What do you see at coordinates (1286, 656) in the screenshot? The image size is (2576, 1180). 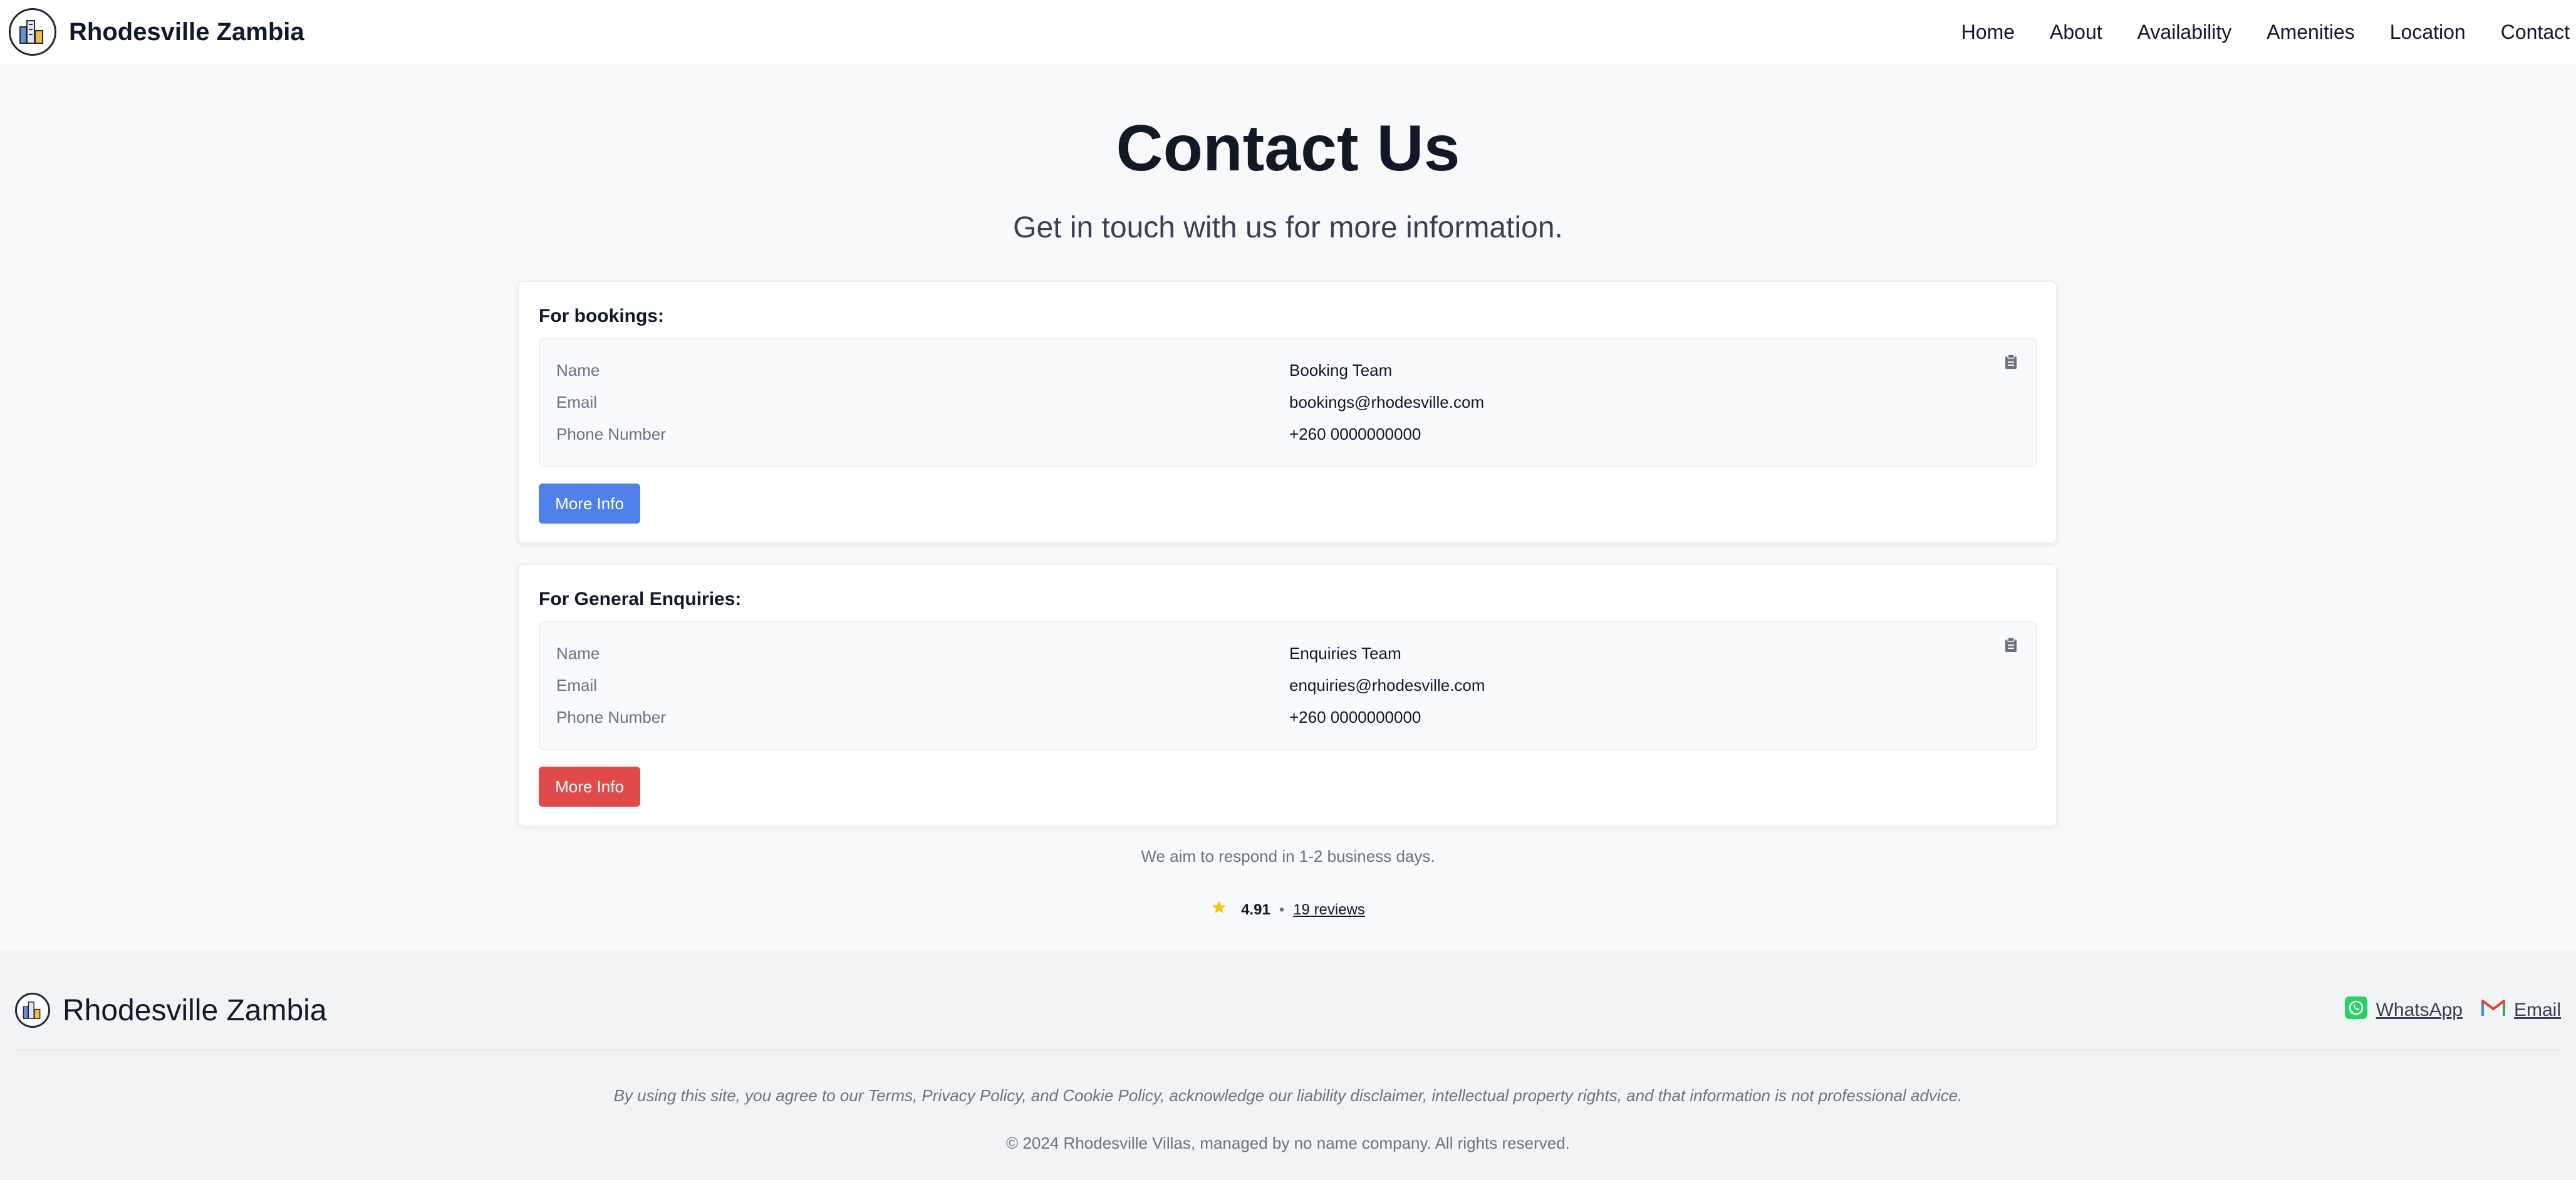 I see `info-row-name: Name Enquiries Team` at bounding box center [1286, 656].